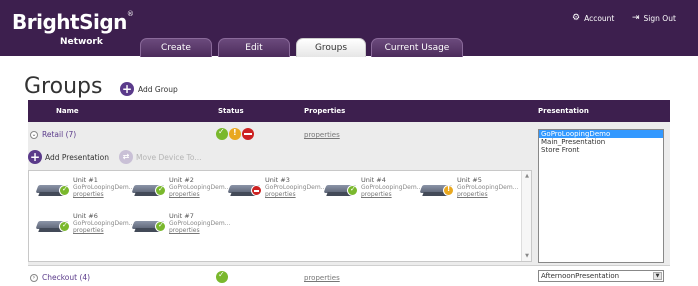 This screenshot has height=286, width=698. Describe the element at coordinates (526, 216) in the screenshot. I see `device-scrollbar: ▲ ▼` at that location.